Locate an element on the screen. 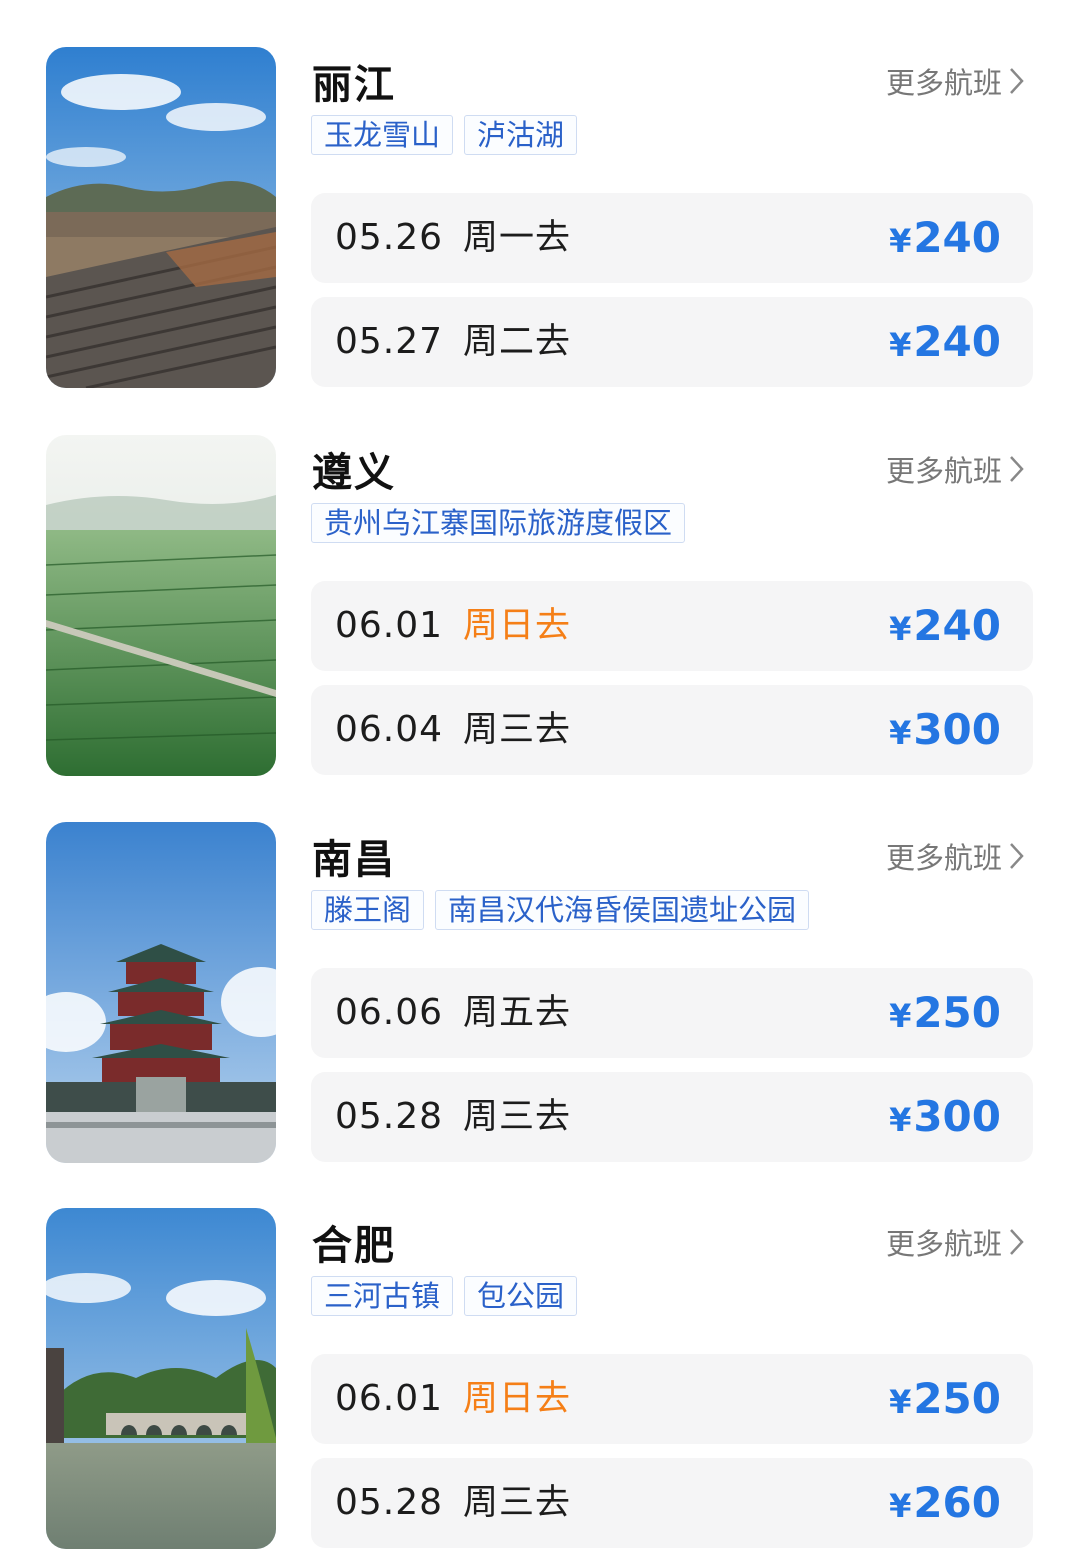 The width and height of the screenshot is (1080, 1560). zunyi-tea-fields-image is located at coordinates (161, 605).